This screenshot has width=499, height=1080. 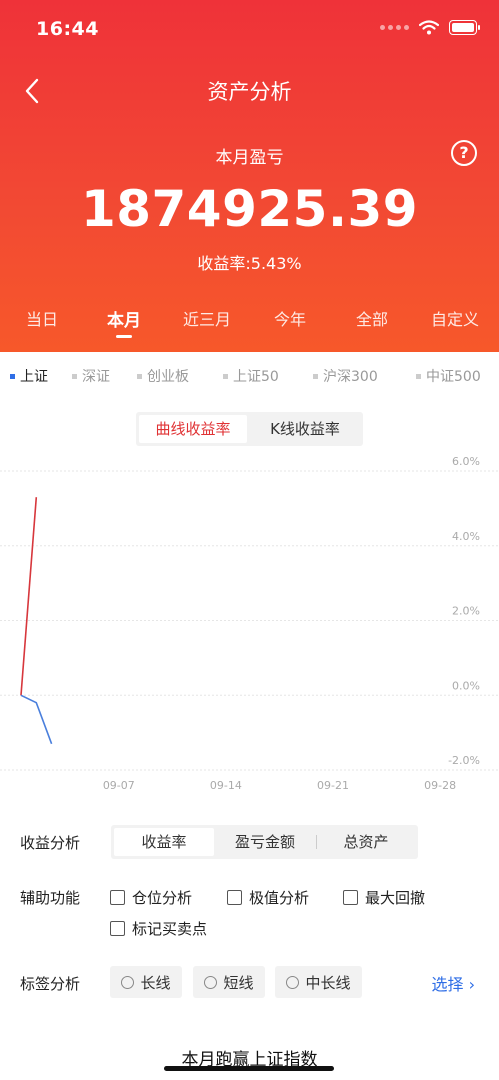 I want to click on index-label: 创业板, so click(x=168, y=377).